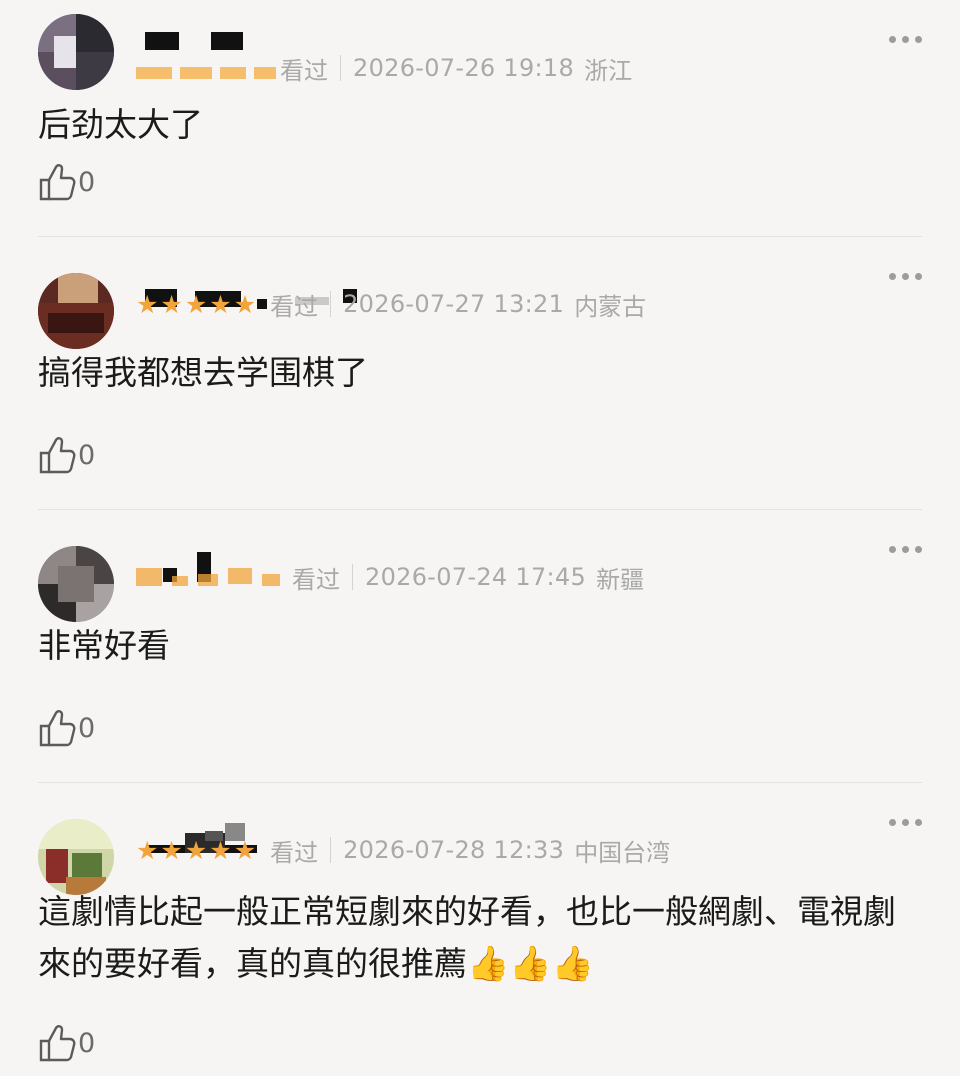 The width and height of the screenshot is (960, 1076). What do you see at coordinates (608, 70) in the screenshot?
I see `comment-region: 浙江` at bounding box center [608, 70].